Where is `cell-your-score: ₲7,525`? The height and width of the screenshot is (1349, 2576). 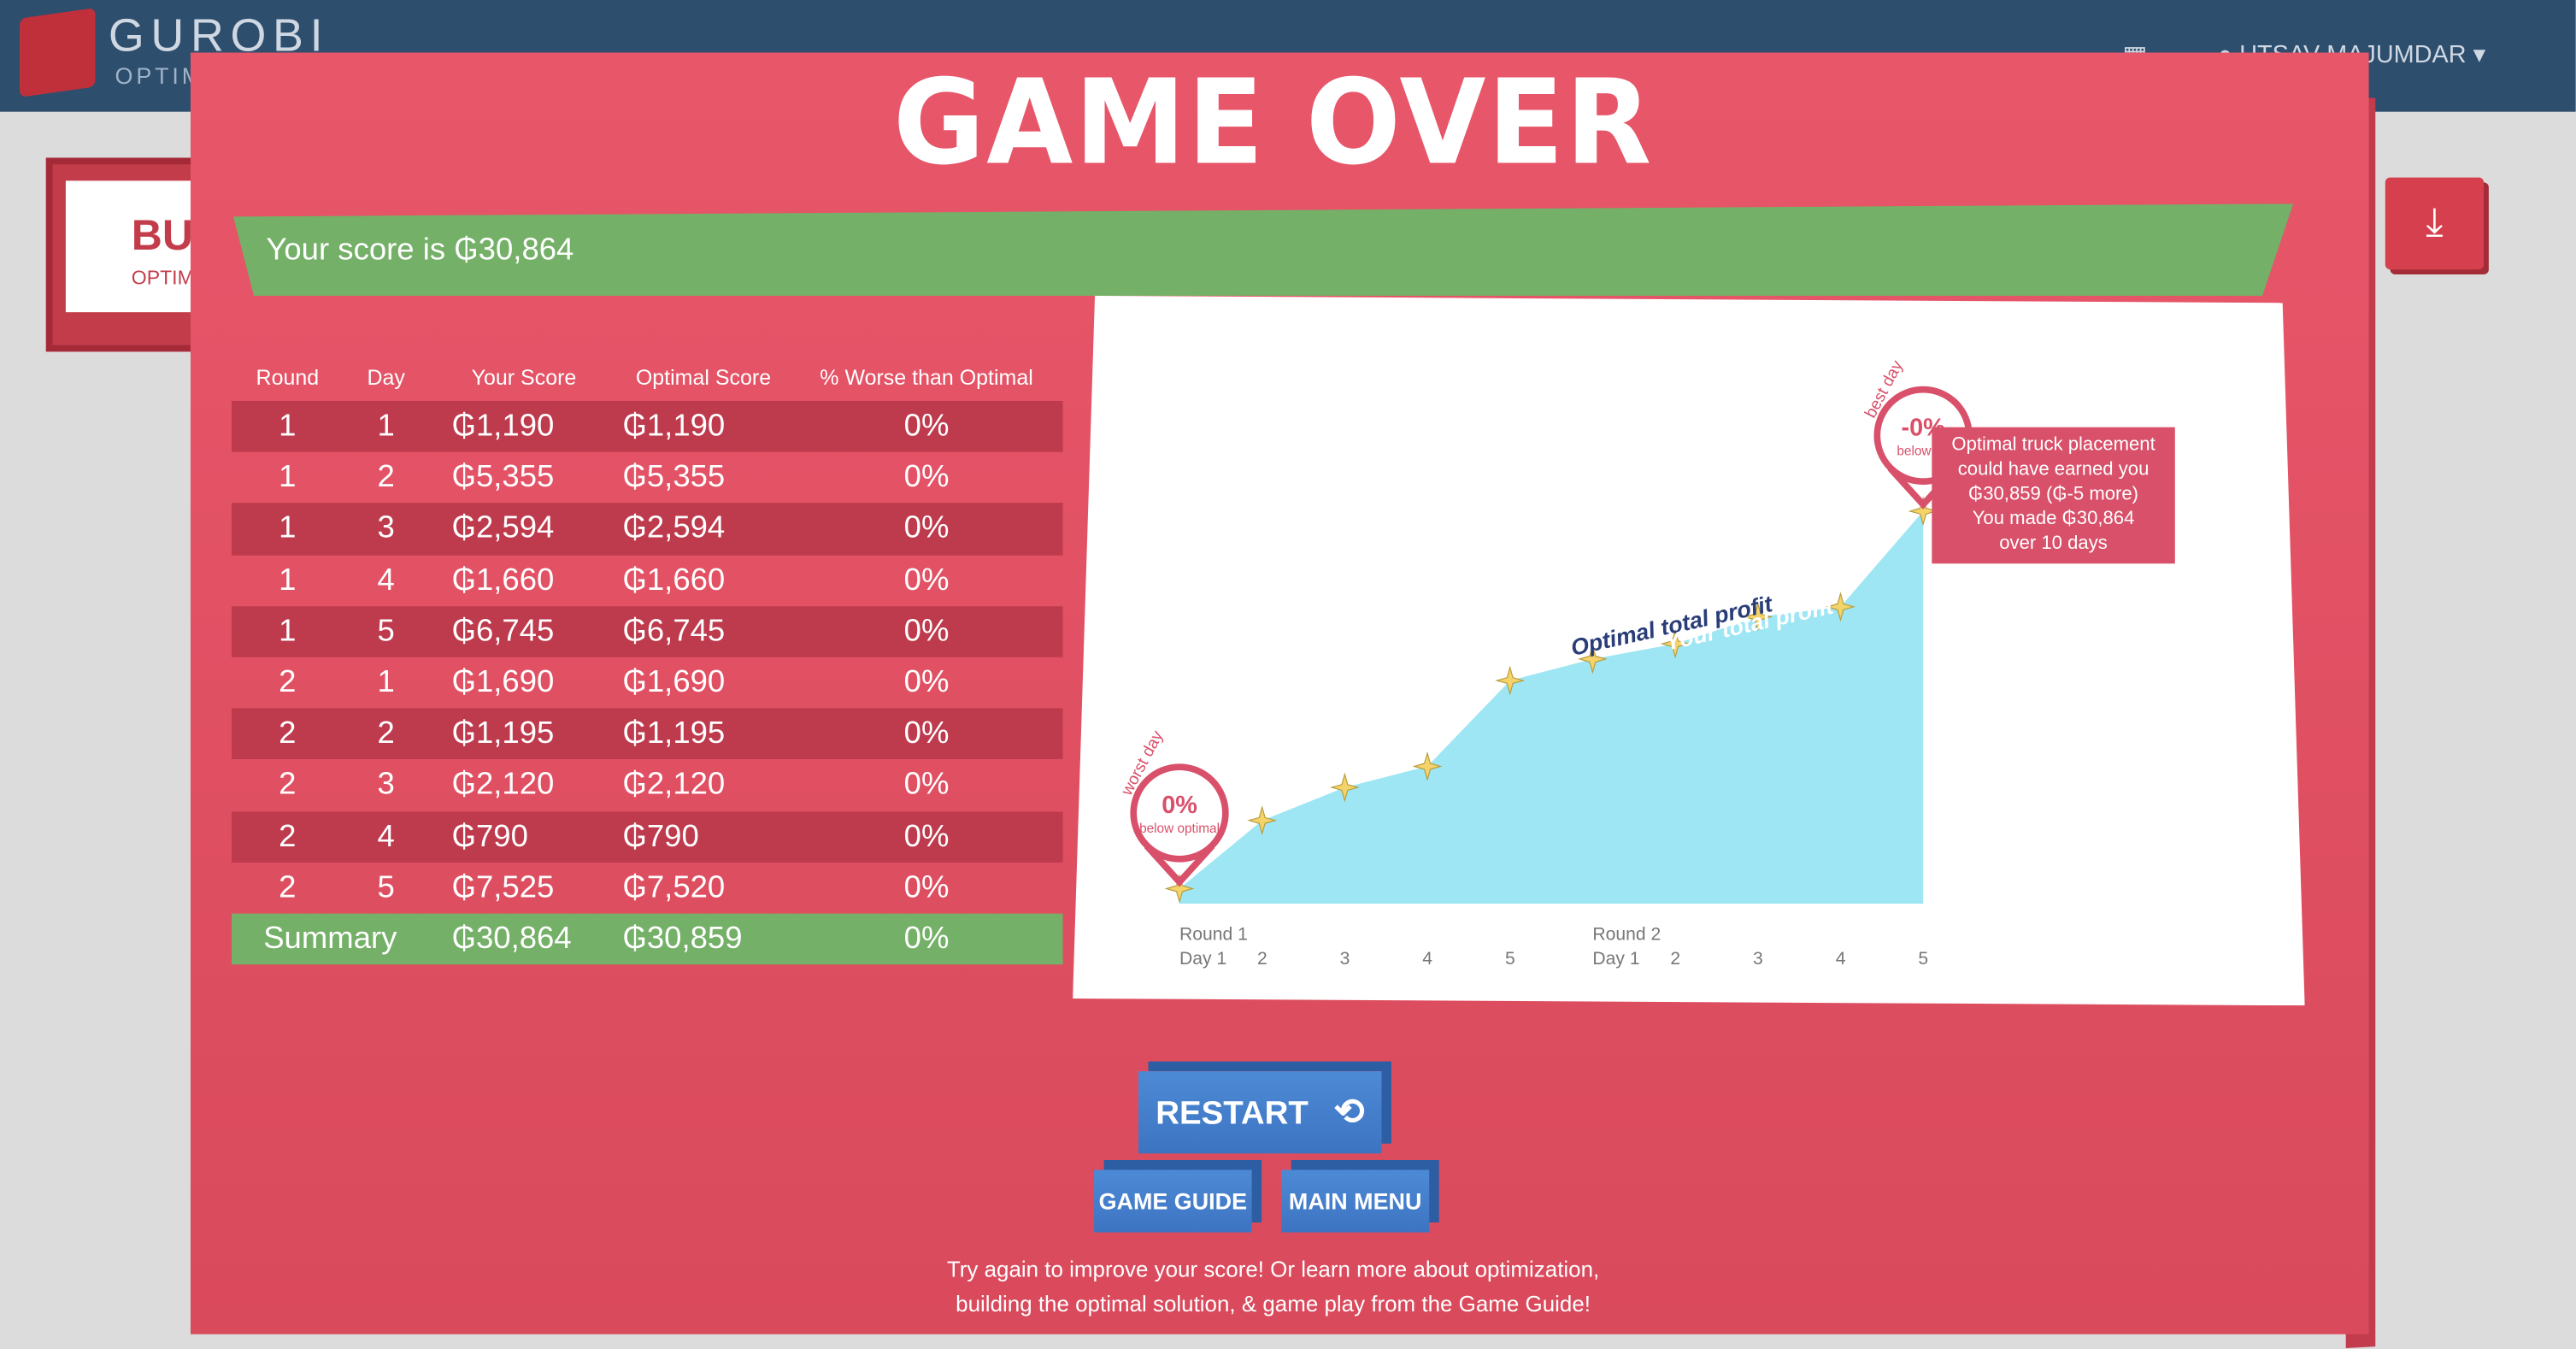 cell-your-score: ₲7,525 is located at coordinates (503, 887).